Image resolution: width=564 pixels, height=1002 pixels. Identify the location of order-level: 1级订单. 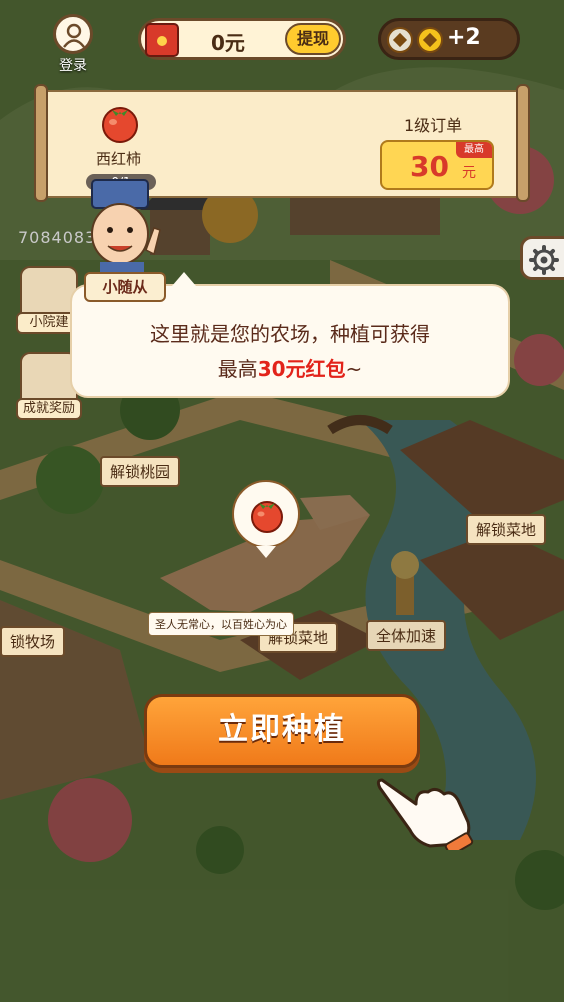
(433, 125).